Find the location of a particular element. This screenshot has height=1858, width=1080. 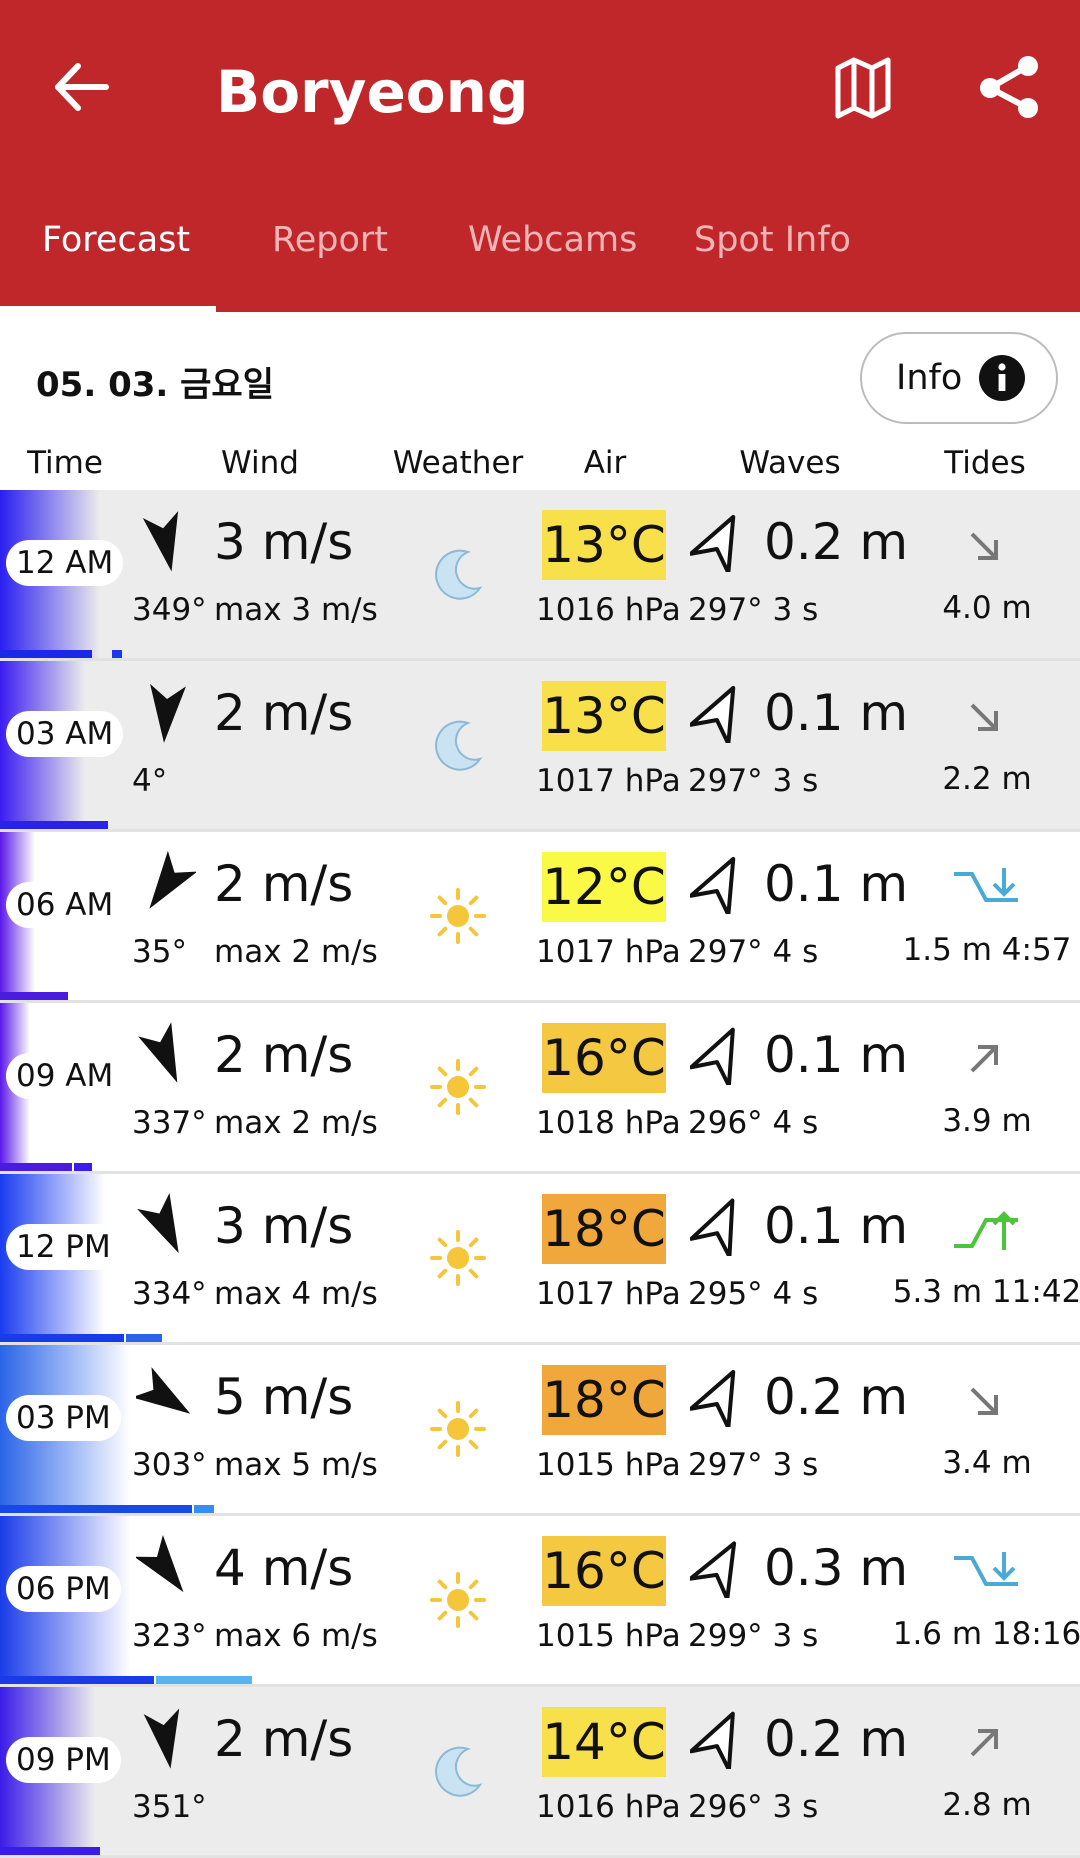

column-header-tides: Tides is located at coordinates (985, 463).